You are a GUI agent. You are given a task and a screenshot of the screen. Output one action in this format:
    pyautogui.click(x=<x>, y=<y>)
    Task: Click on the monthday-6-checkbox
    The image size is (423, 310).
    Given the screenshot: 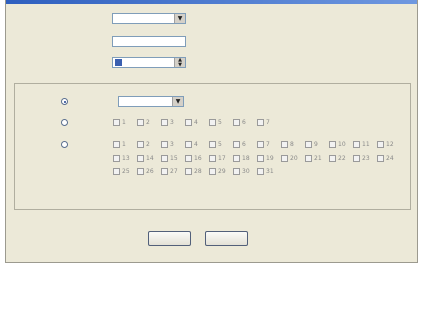 What is the action you would take?
    pyautogui.click(x=236, y=144)
    